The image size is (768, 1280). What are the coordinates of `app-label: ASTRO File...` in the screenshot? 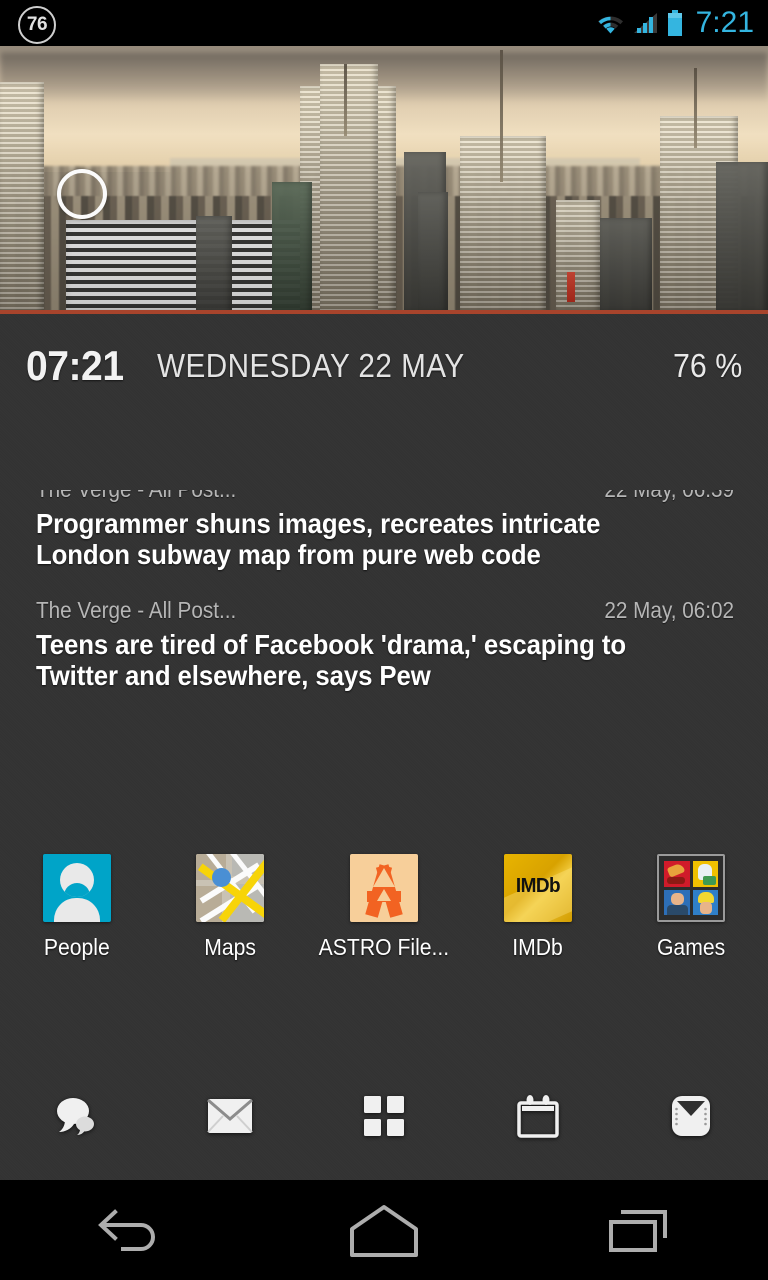 It's located at (384, 947).